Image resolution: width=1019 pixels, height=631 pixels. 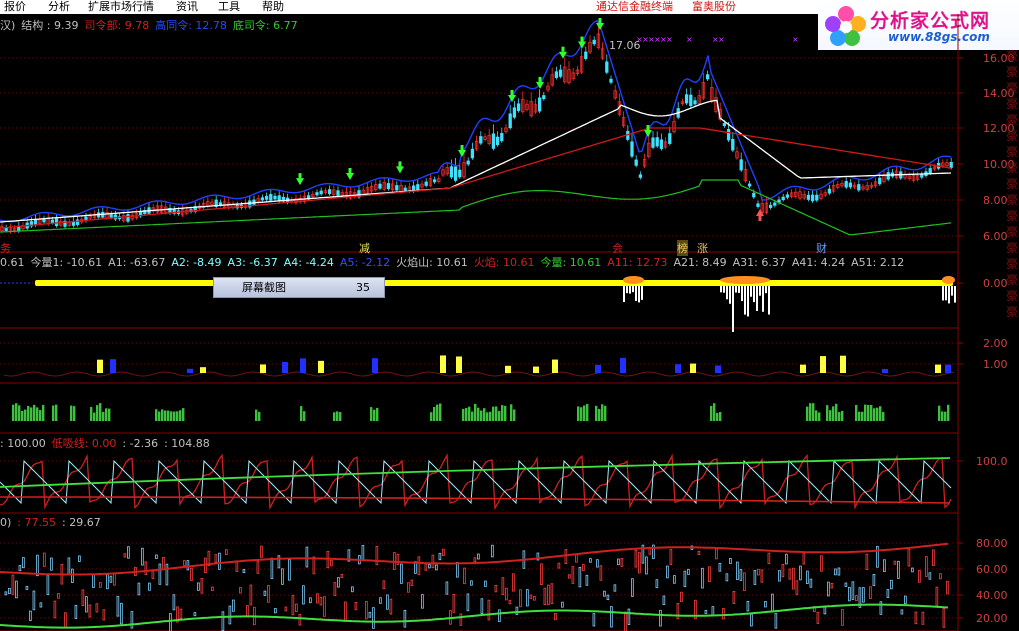 I want to click on indicator-value: 高同令: 12.78, so click(x=191, y=25).